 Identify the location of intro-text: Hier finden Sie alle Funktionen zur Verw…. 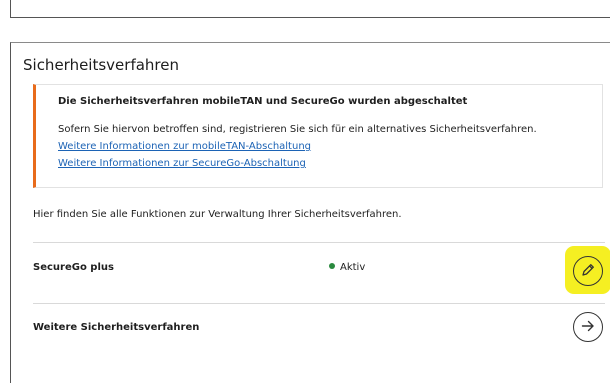
(217, 214).